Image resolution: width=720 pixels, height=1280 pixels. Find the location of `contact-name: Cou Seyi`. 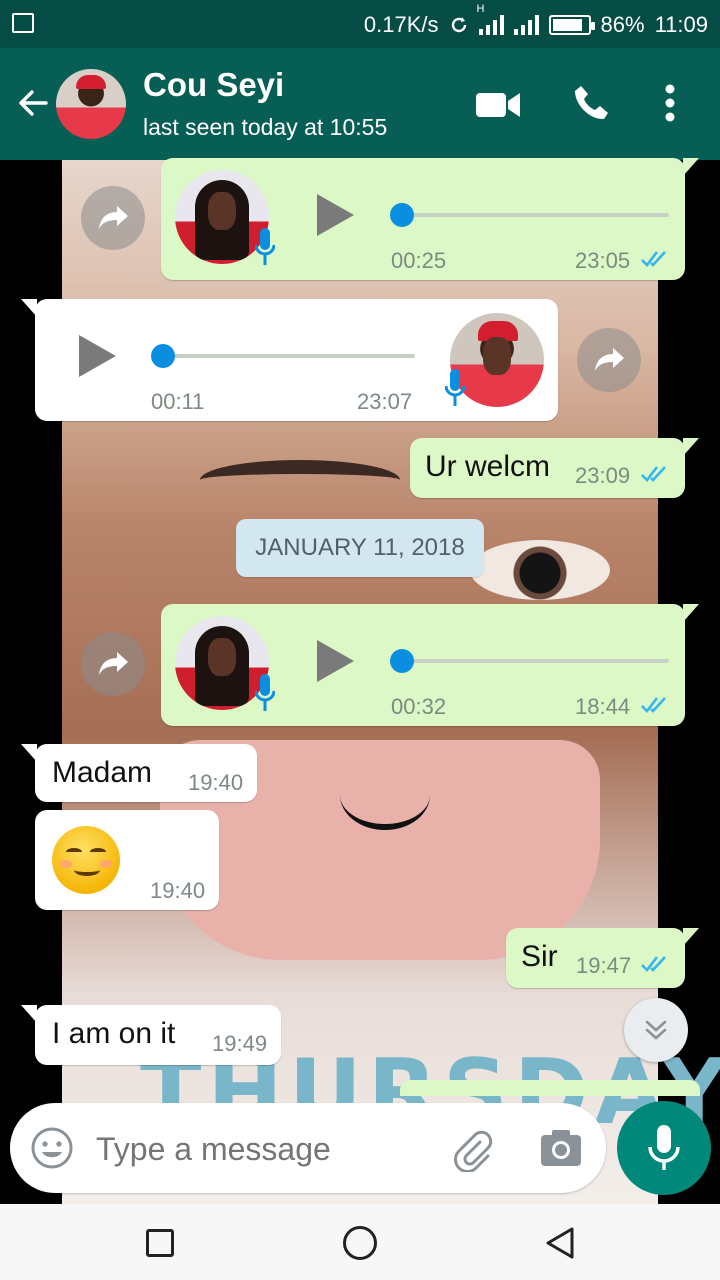

contact-name: Cou Seyi is located at coordinates (213, 85).